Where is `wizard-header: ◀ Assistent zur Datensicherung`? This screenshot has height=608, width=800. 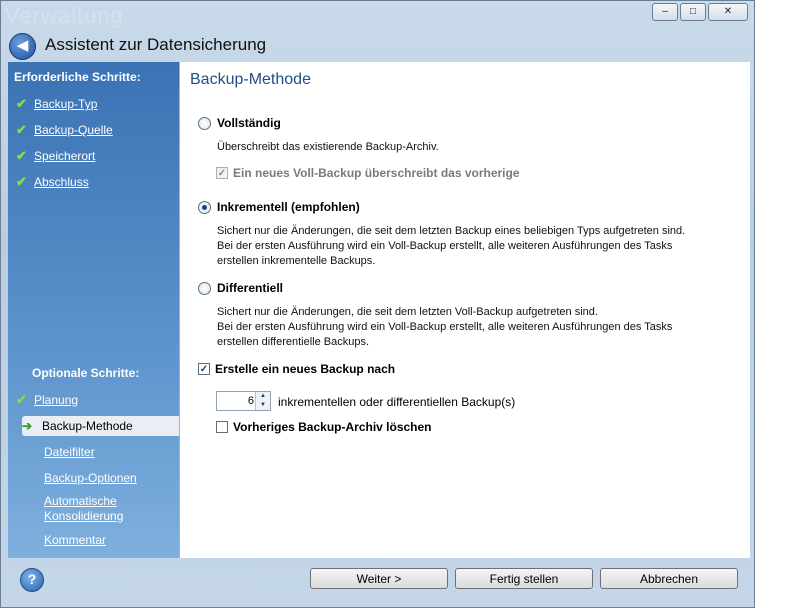 wizard-header: ◀ Assistent zur Datensicherung is located at coordinates (377, 45).